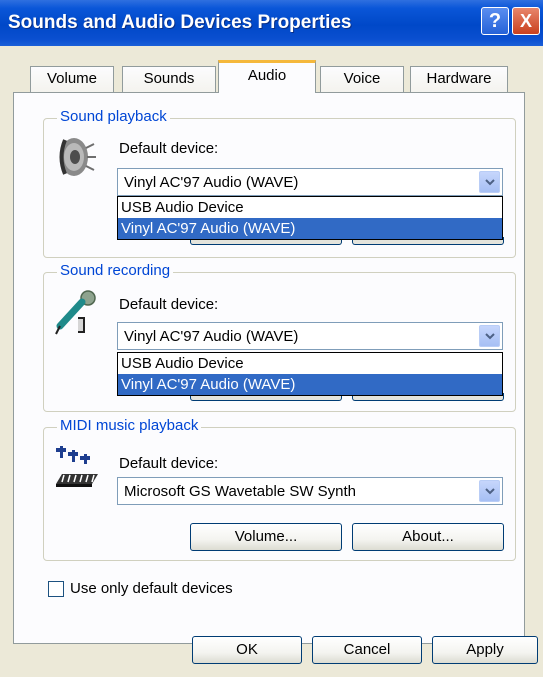 The width and height of the screenshot is (543, 677). Describe the element at coordinates (169, 148) in the screenshot. I see `sound-playback-label: Default device:` at that location.